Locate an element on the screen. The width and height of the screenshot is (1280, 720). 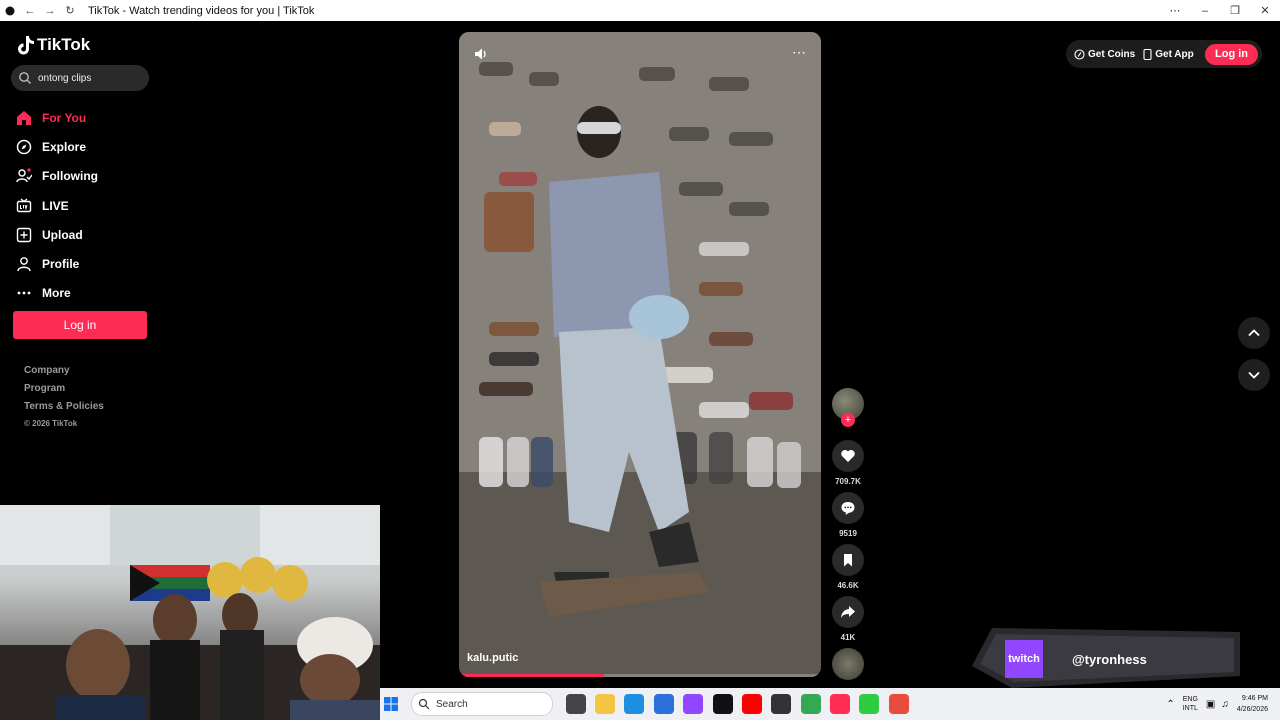
like-action: 709.7K is located at coordinates (848, 463).